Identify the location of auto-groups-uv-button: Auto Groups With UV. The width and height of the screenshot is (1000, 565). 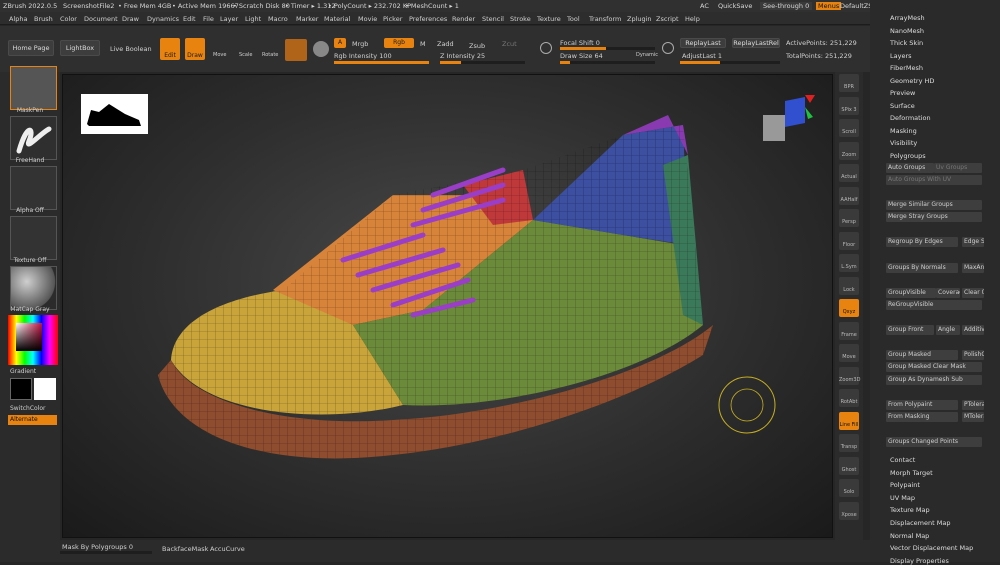
(934, 180).